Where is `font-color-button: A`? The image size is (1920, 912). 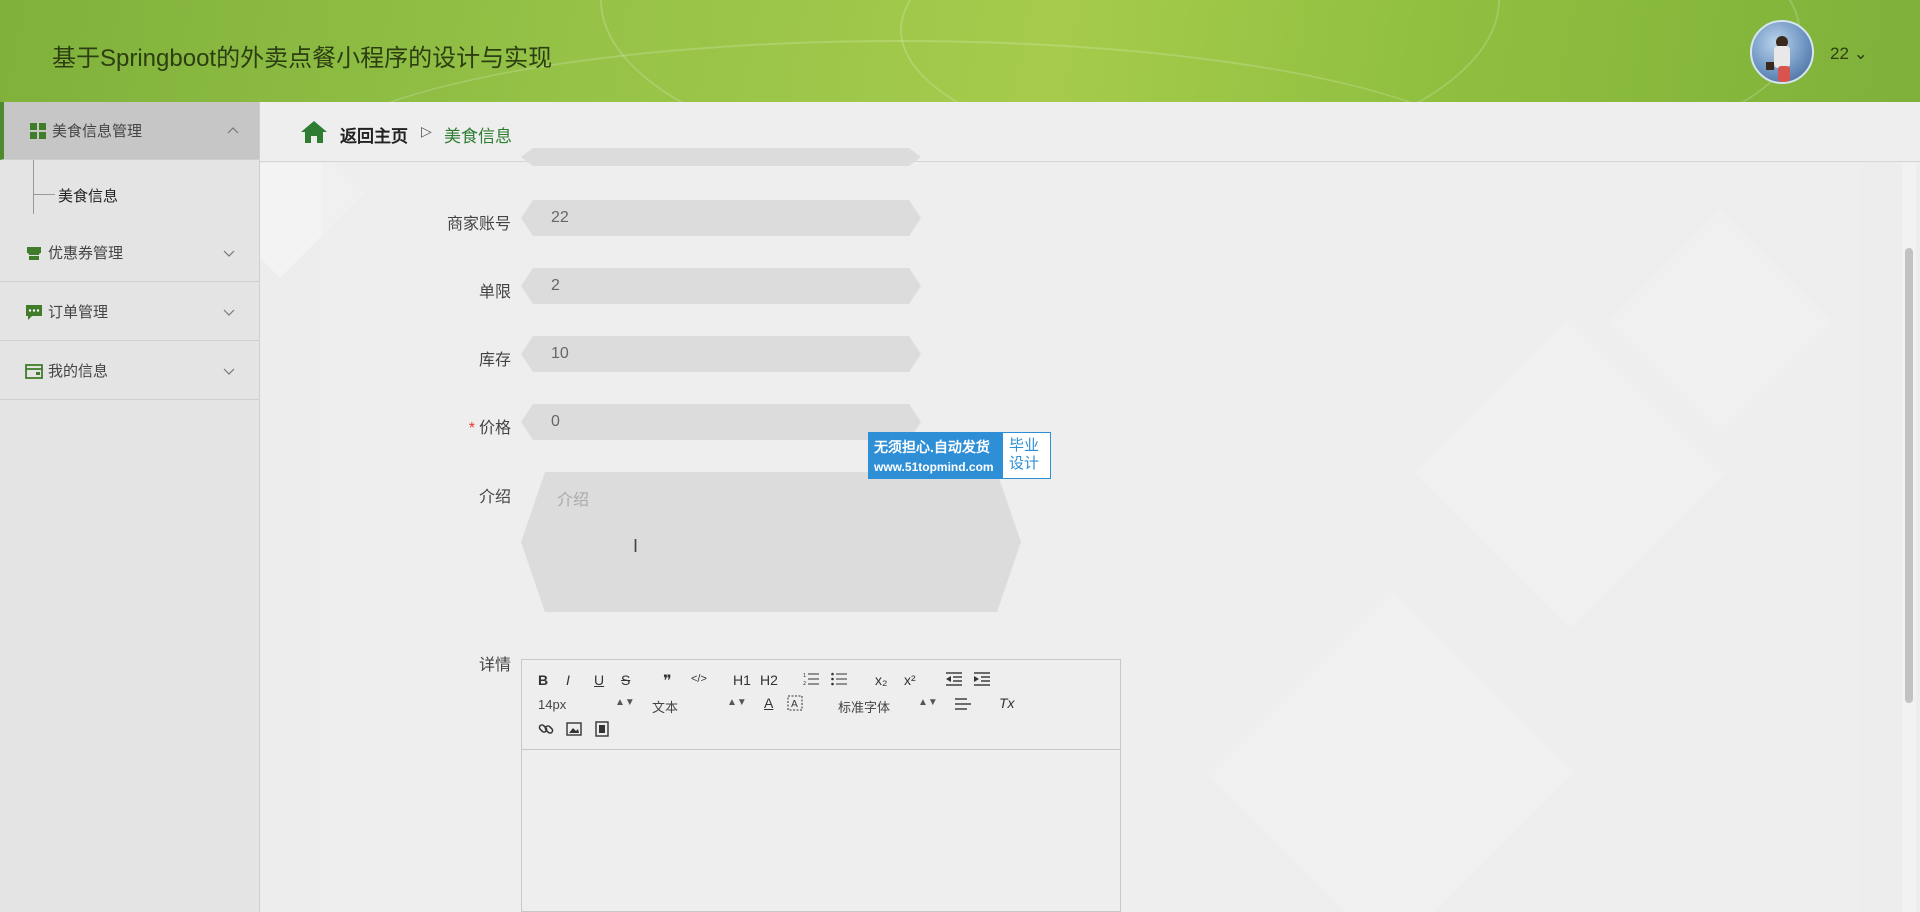 font-color-button: A is located at coordinates (768, 703).